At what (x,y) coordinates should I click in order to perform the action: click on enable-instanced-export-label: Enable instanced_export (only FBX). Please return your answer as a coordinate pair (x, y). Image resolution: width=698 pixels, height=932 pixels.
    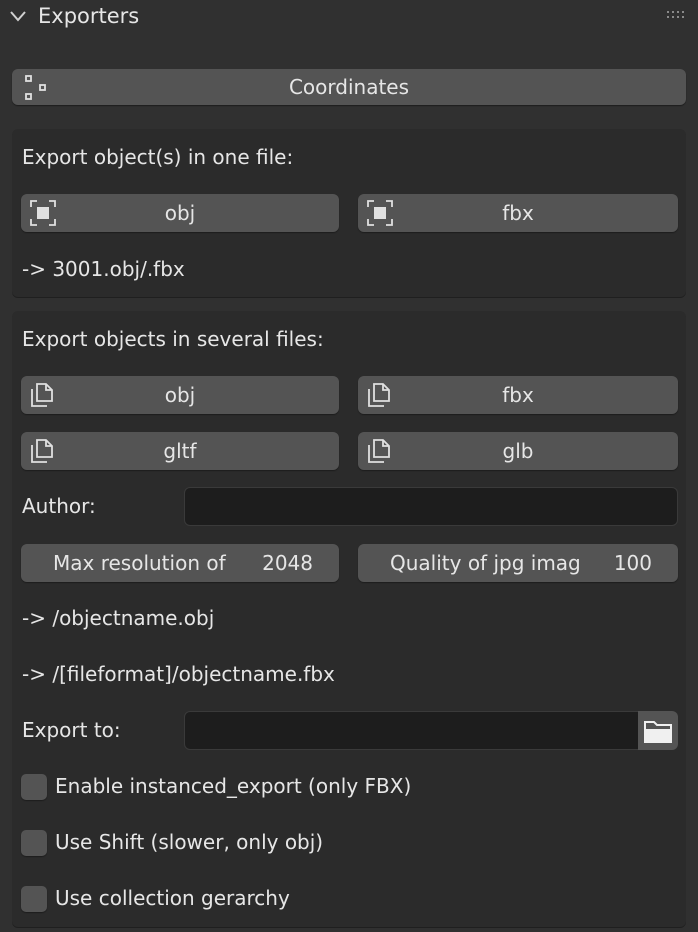
    Looking at the image, I should click on (233, 786).